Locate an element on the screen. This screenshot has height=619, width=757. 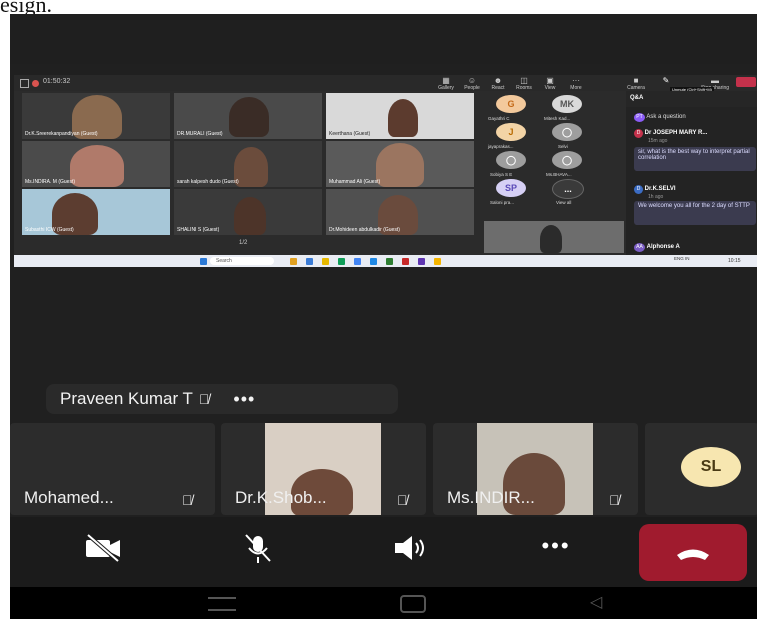
recent-apps-icon is located at coordinates (222, 604).